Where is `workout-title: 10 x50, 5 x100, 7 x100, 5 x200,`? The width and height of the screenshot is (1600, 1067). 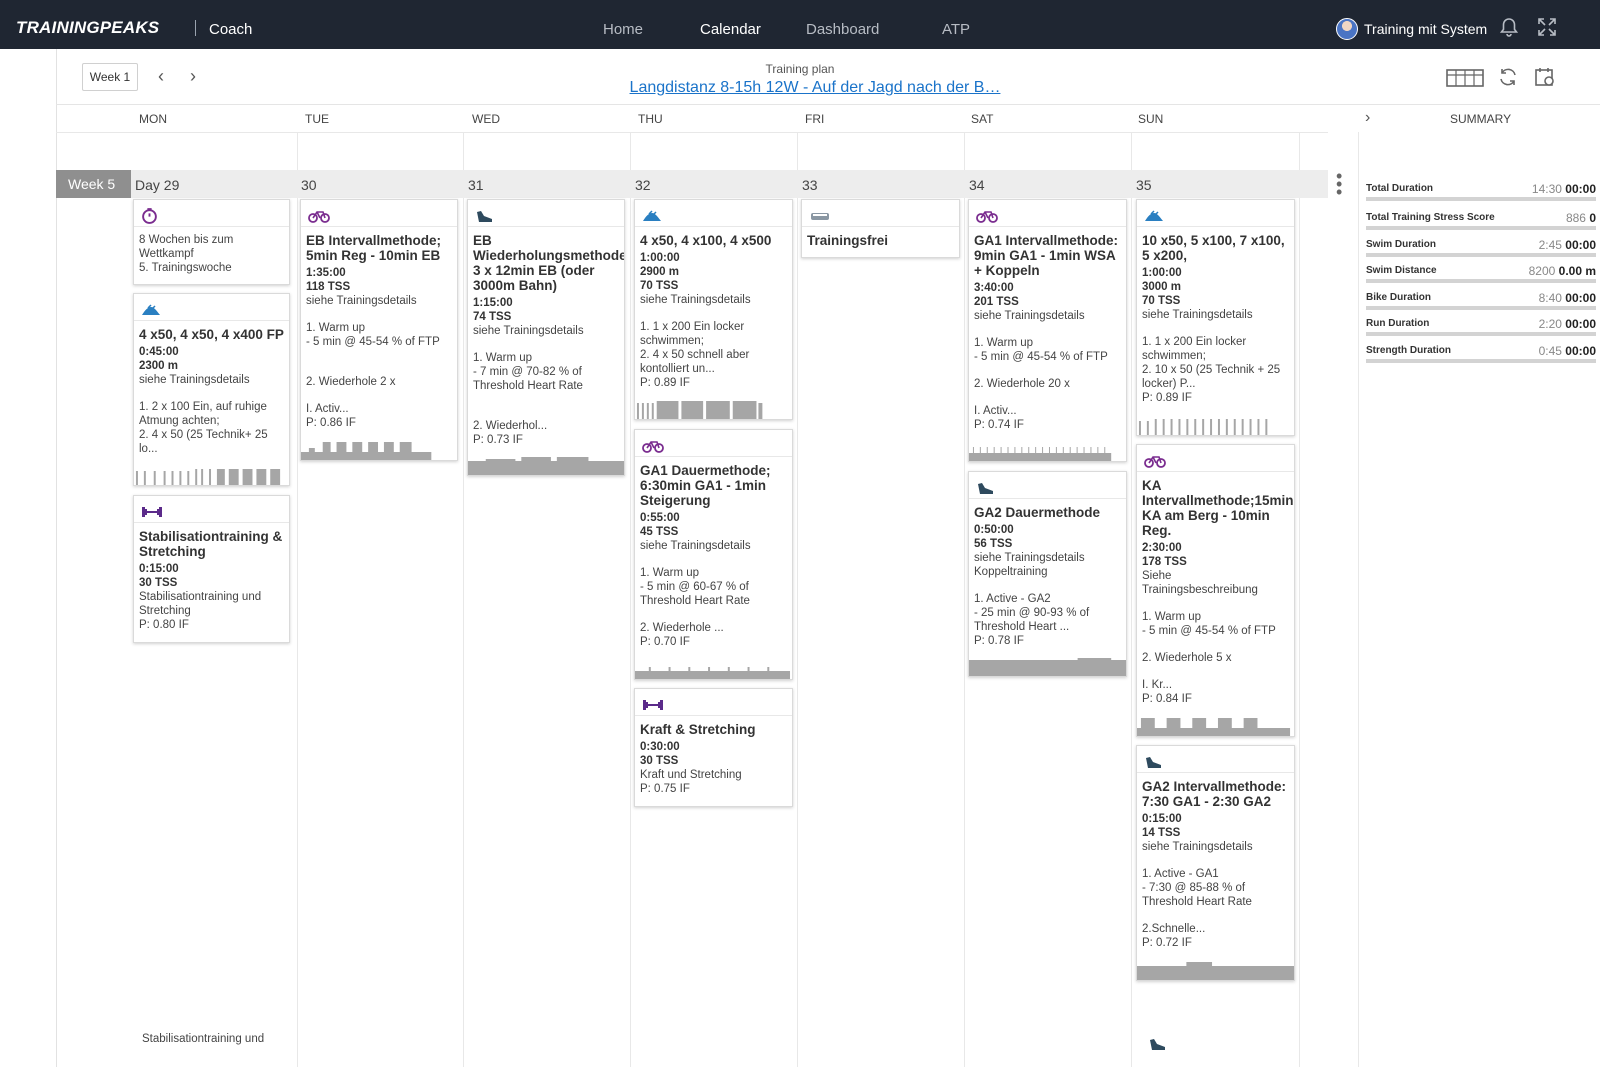 workout-title: 10 x50, 5 x100, 7 x100, 5 x200, is located at coordinates (1213, 248).